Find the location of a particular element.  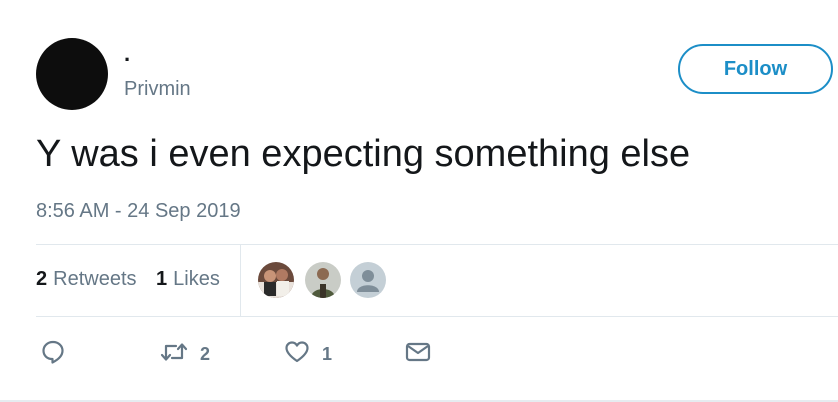

like-count: 1 is located at coordinates (327, 353).